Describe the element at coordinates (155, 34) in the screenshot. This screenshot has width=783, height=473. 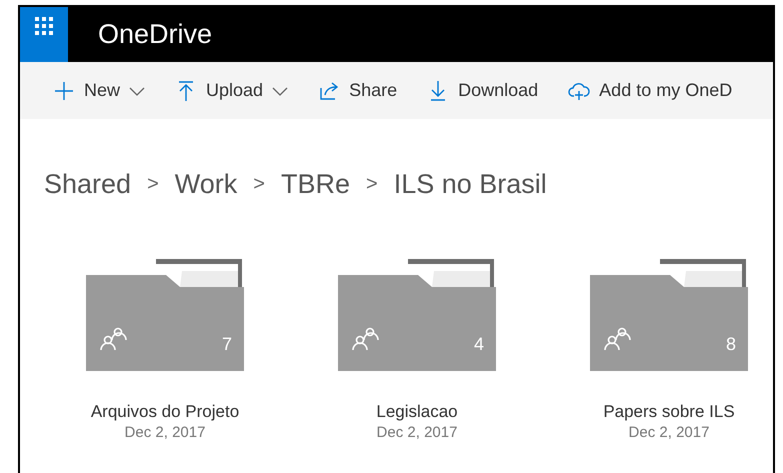
I see `app-title: OneDrive` at that location.